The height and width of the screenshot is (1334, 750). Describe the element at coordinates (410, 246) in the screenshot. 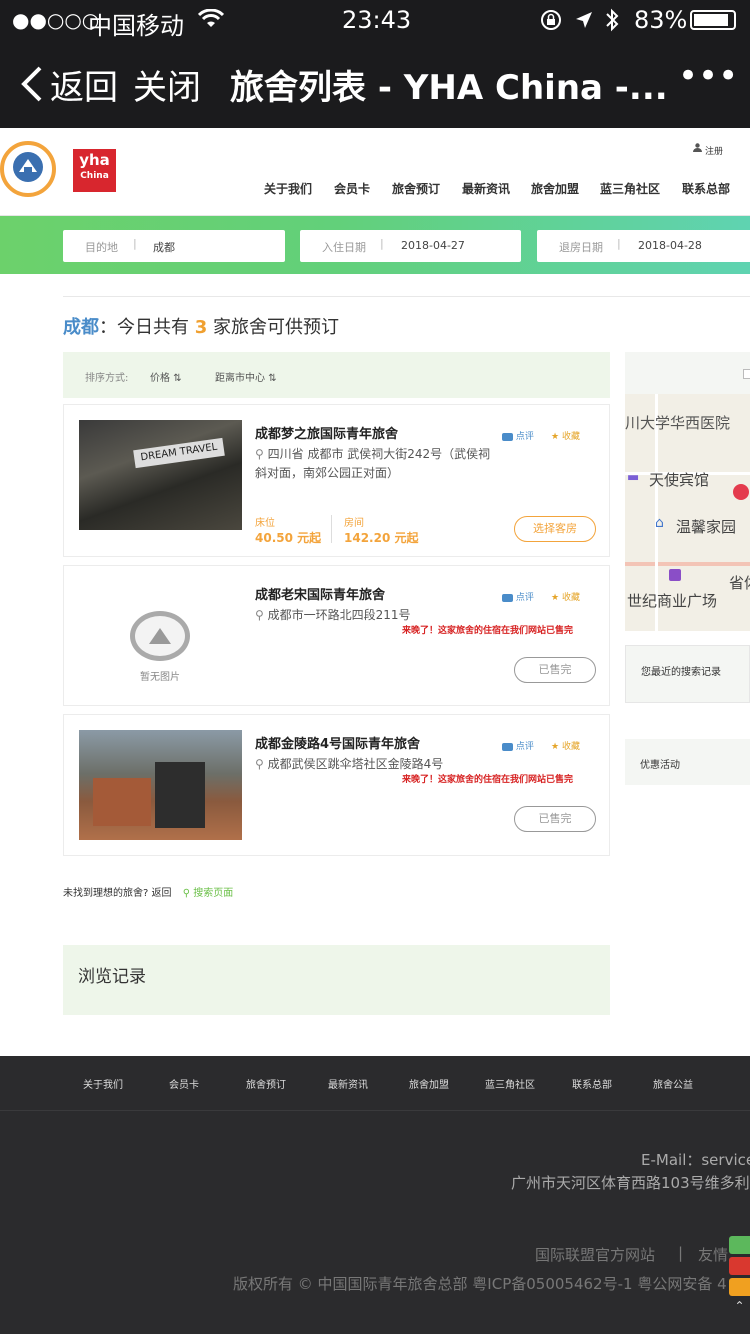

I see `checkin-field: 入住日期 | 2018-04-27` at that location.